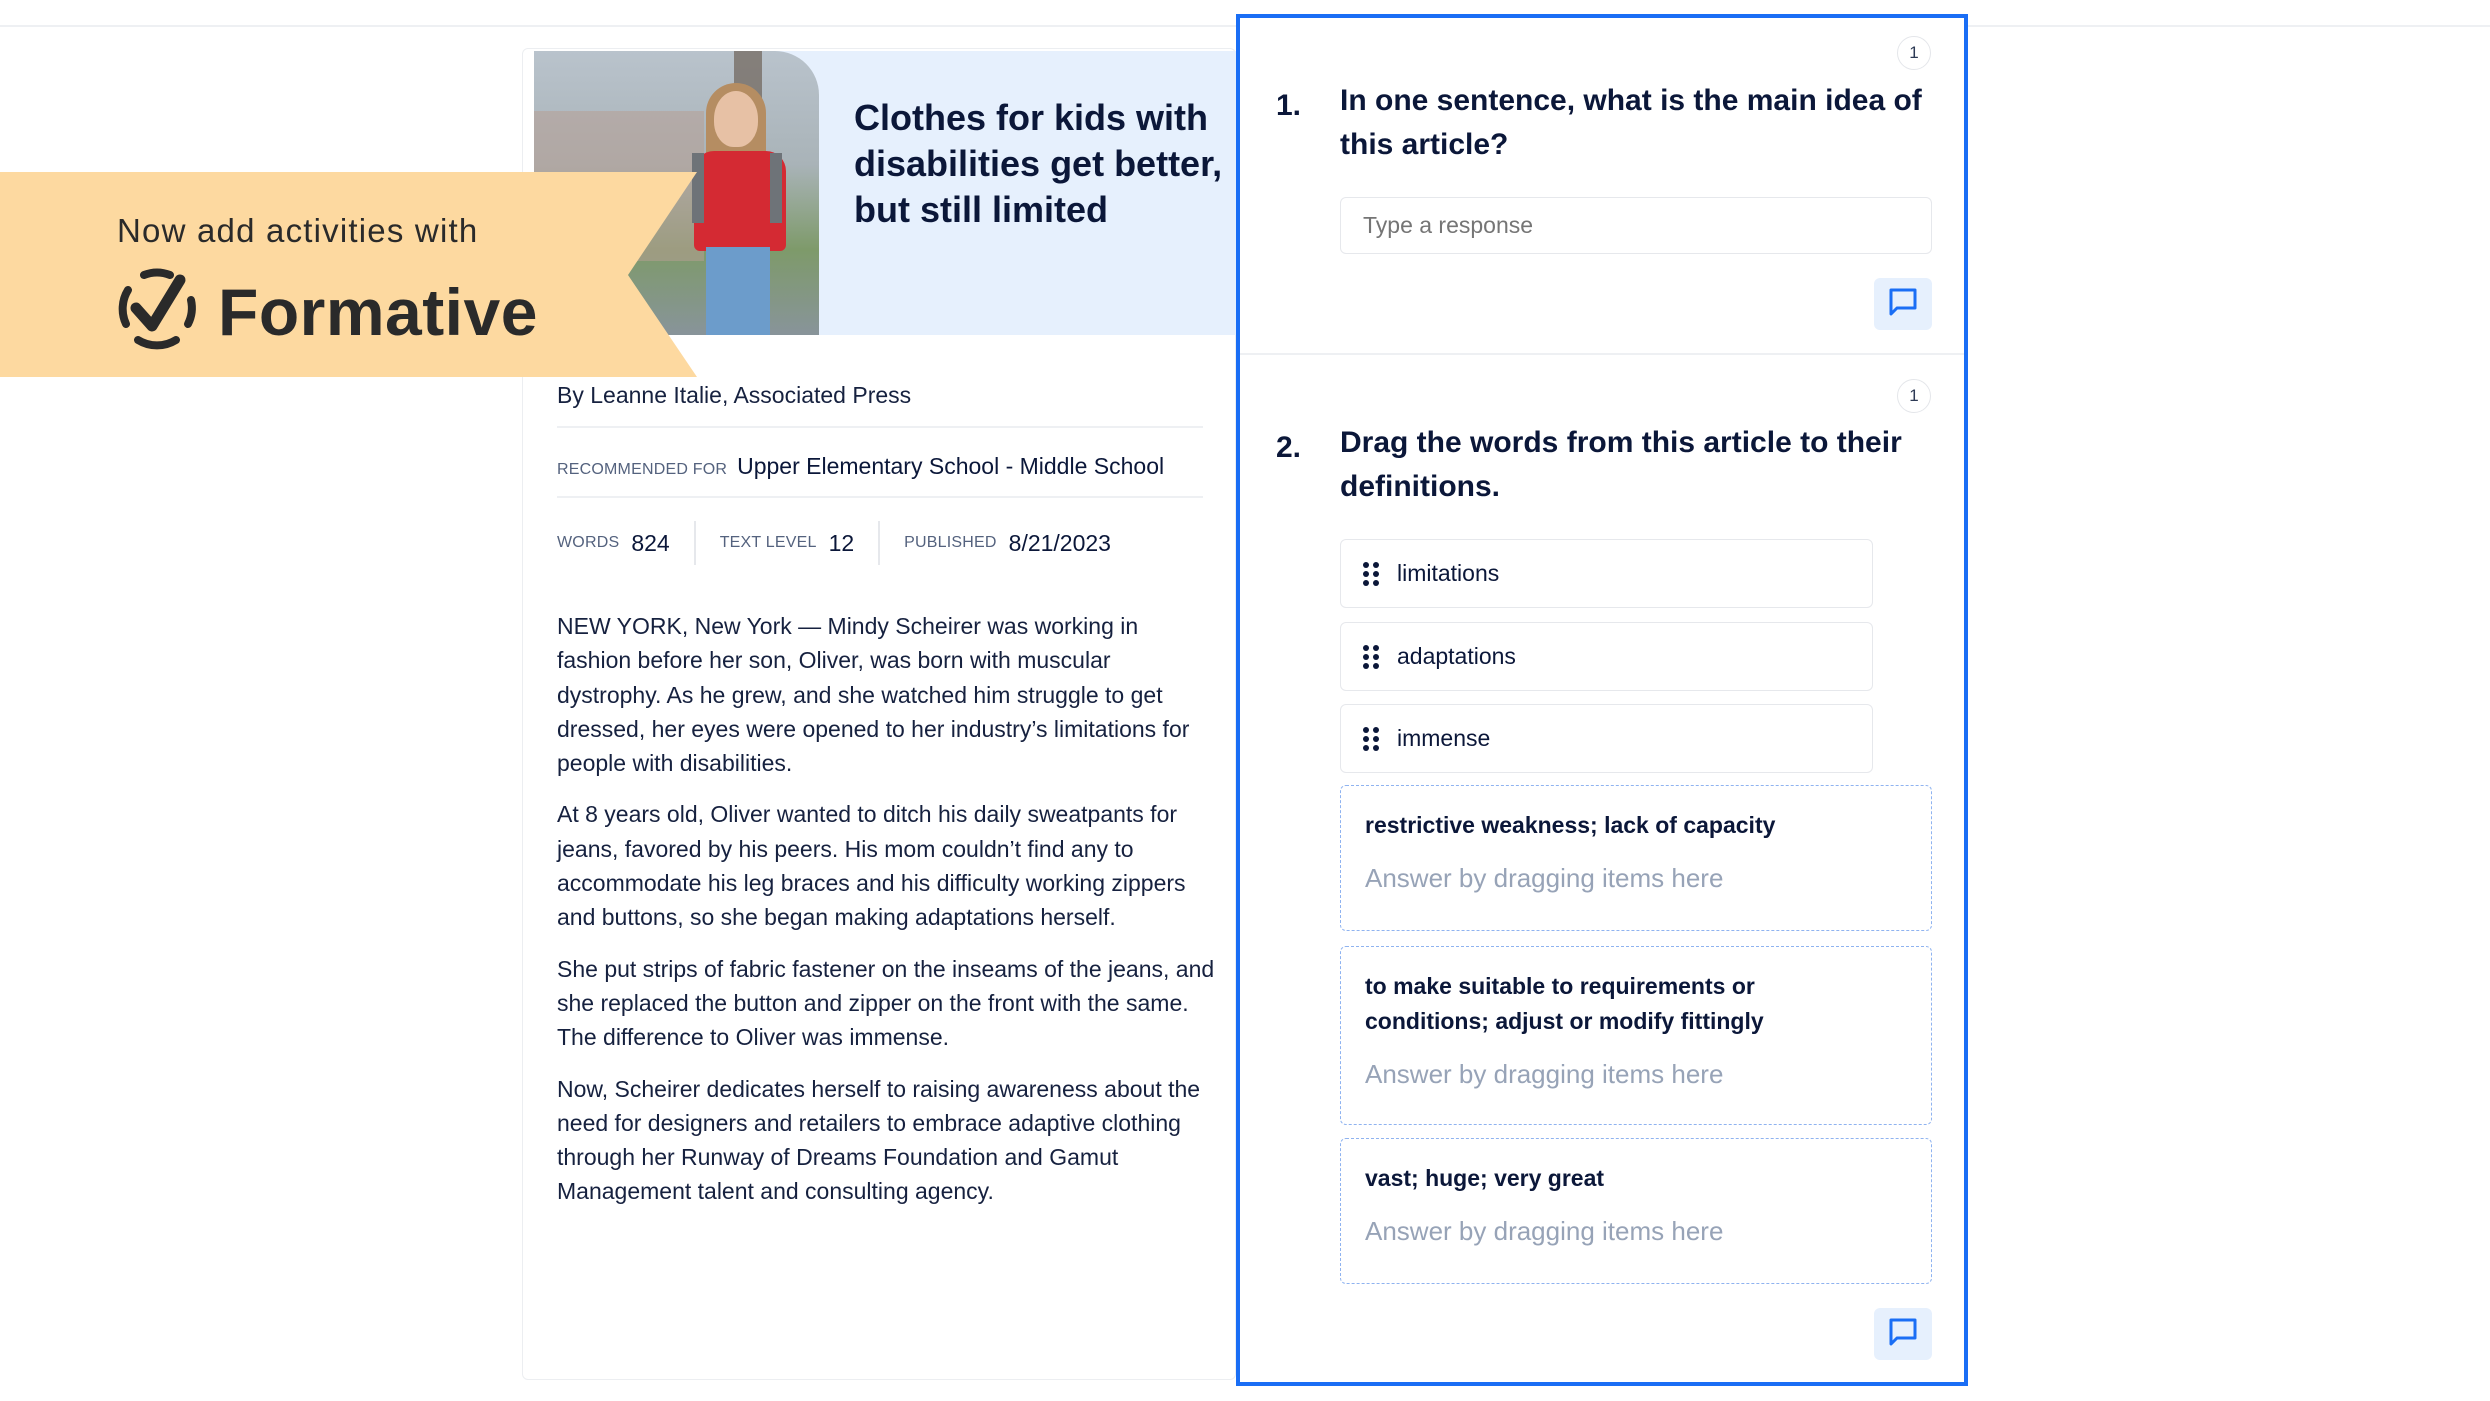 The image size is (2490, 1401). What do you see at coordinates (951, 466) in the screenshot?
I see `recommended-value: Upper Elementary School - Middle School` at bounding box center [951, 466].